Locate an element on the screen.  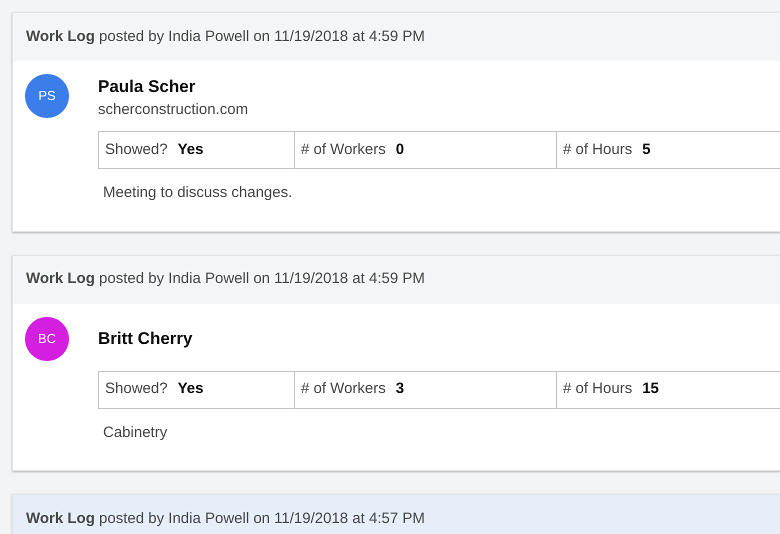
avatar-initials: PS is located at coordinates (47, 96).